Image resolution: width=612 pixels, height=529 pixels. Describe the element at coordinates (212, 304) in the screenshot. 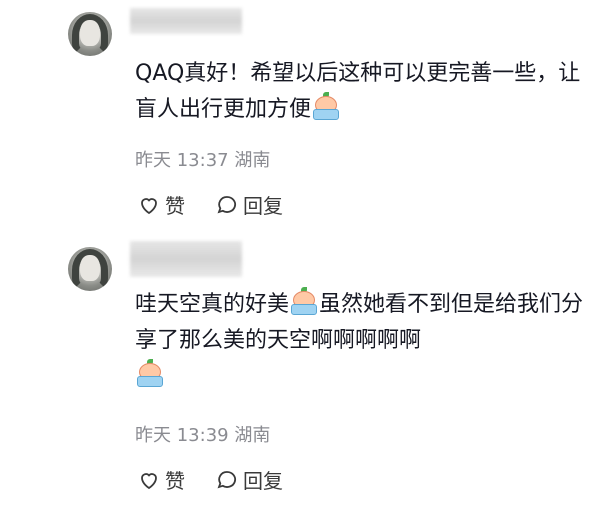

I see `comment-text-part: 哇天空真的好美` at that location.